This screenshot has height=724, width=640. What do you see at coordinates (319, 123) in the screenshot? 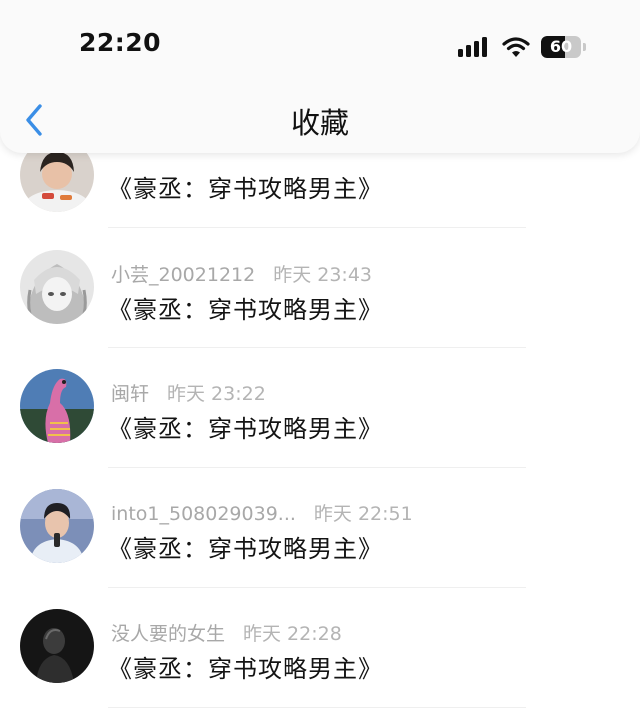
I see `page-title: 收藏` at bounding box center [319, 123].